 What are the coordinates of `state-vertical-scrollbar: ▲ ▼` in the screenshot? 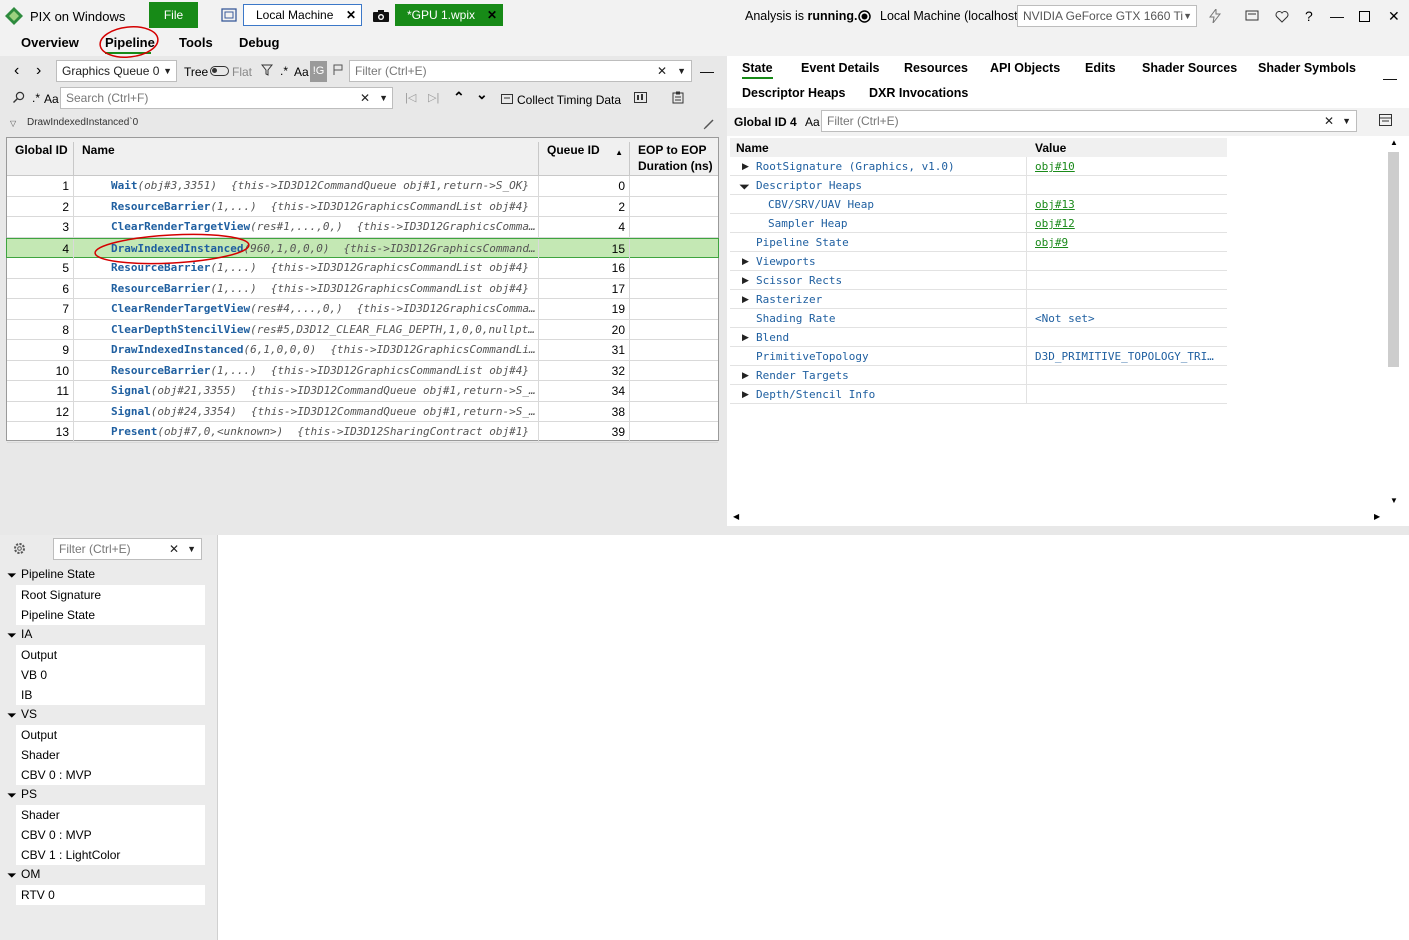 It's located at (1394, 324).